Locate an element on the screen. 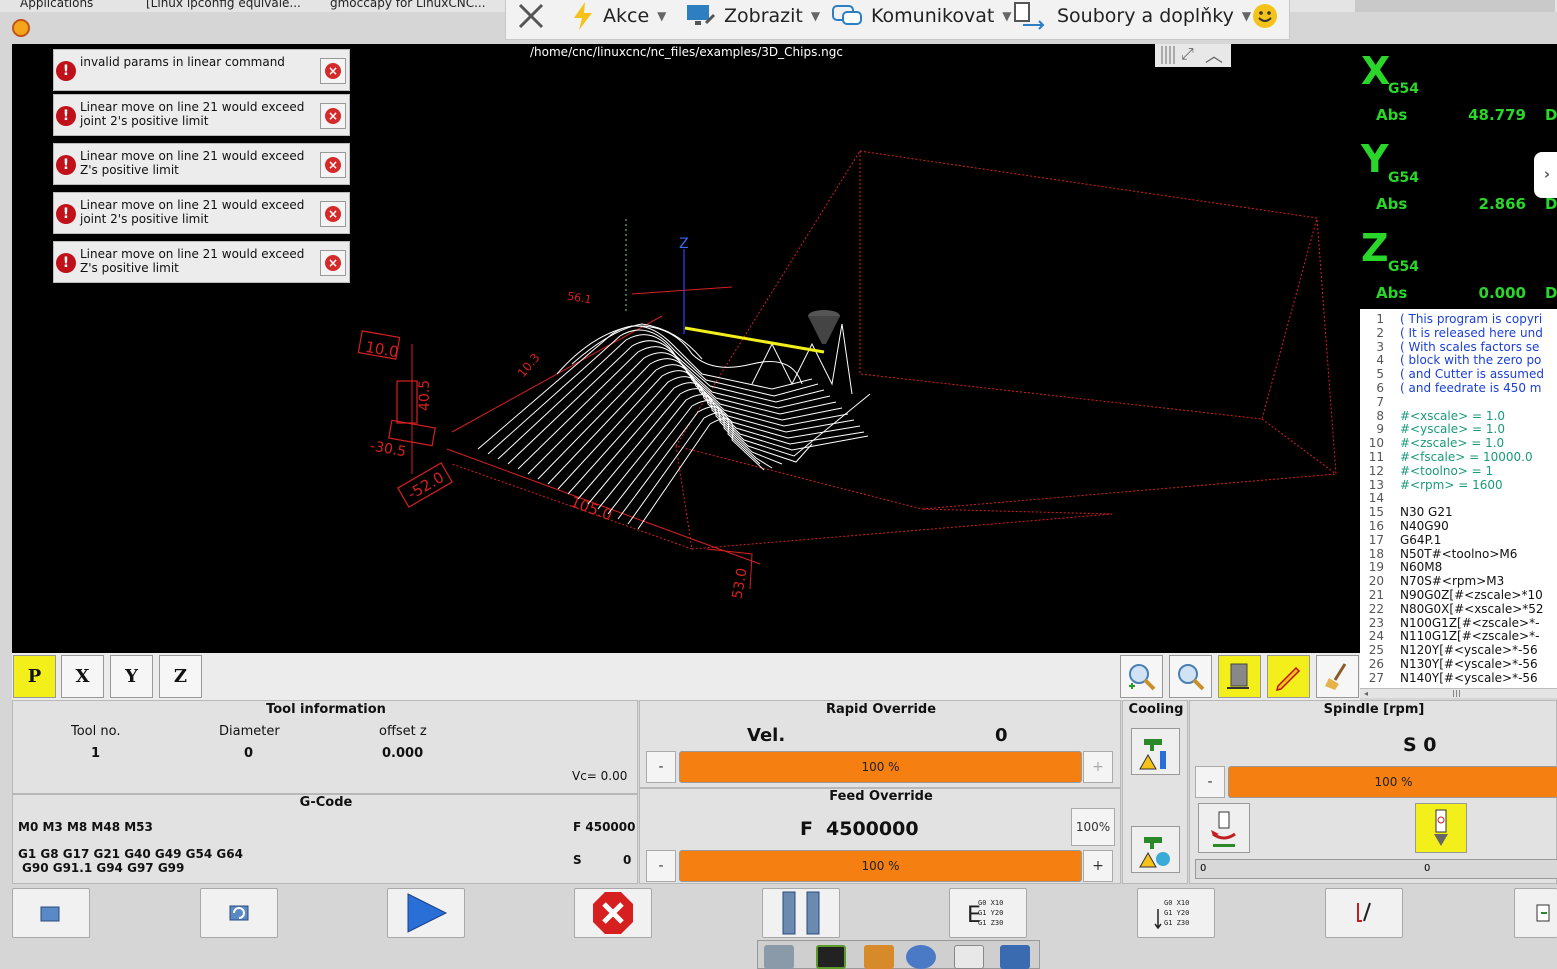 The image size is (1557, 969). browser-icon is located at coordinates (921, 957).